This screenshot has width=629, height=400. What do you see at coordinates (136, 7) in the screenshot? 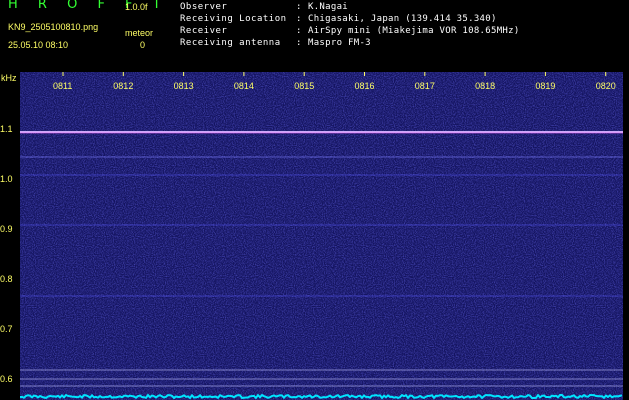
I see `version-label: 1.0.0f` at bounding box center [136, 7].